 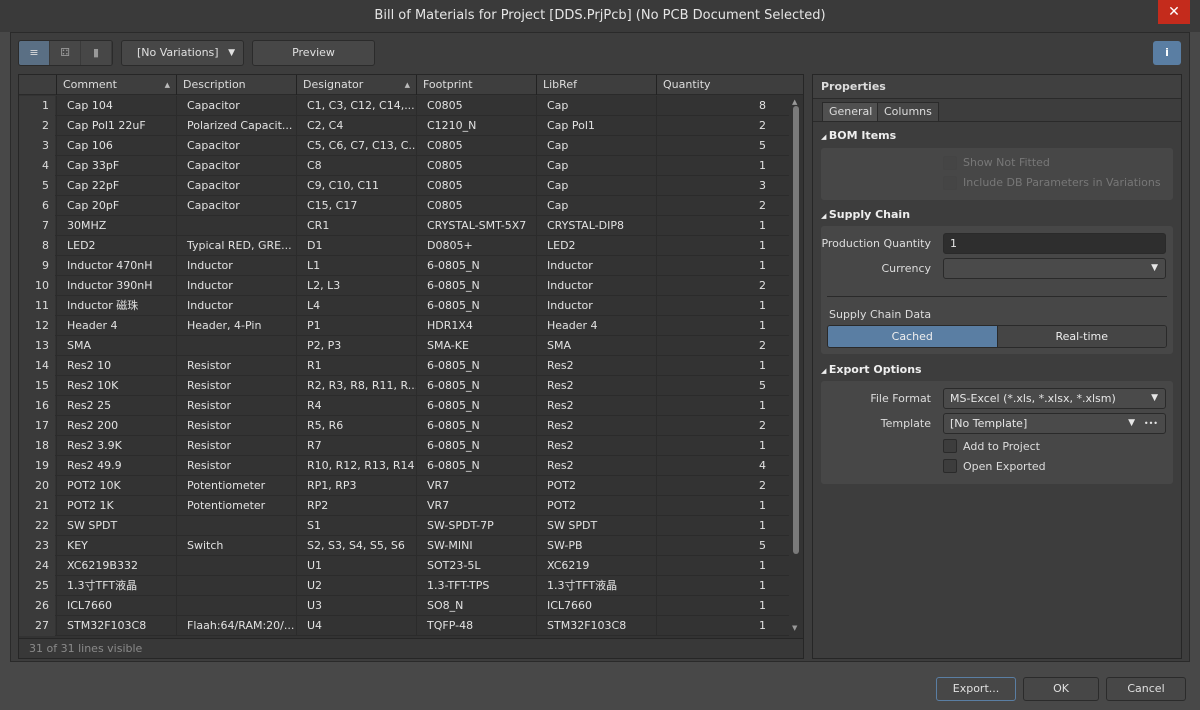 I want to click on cell-footprint: D0805+, so click(x=476, y=246).